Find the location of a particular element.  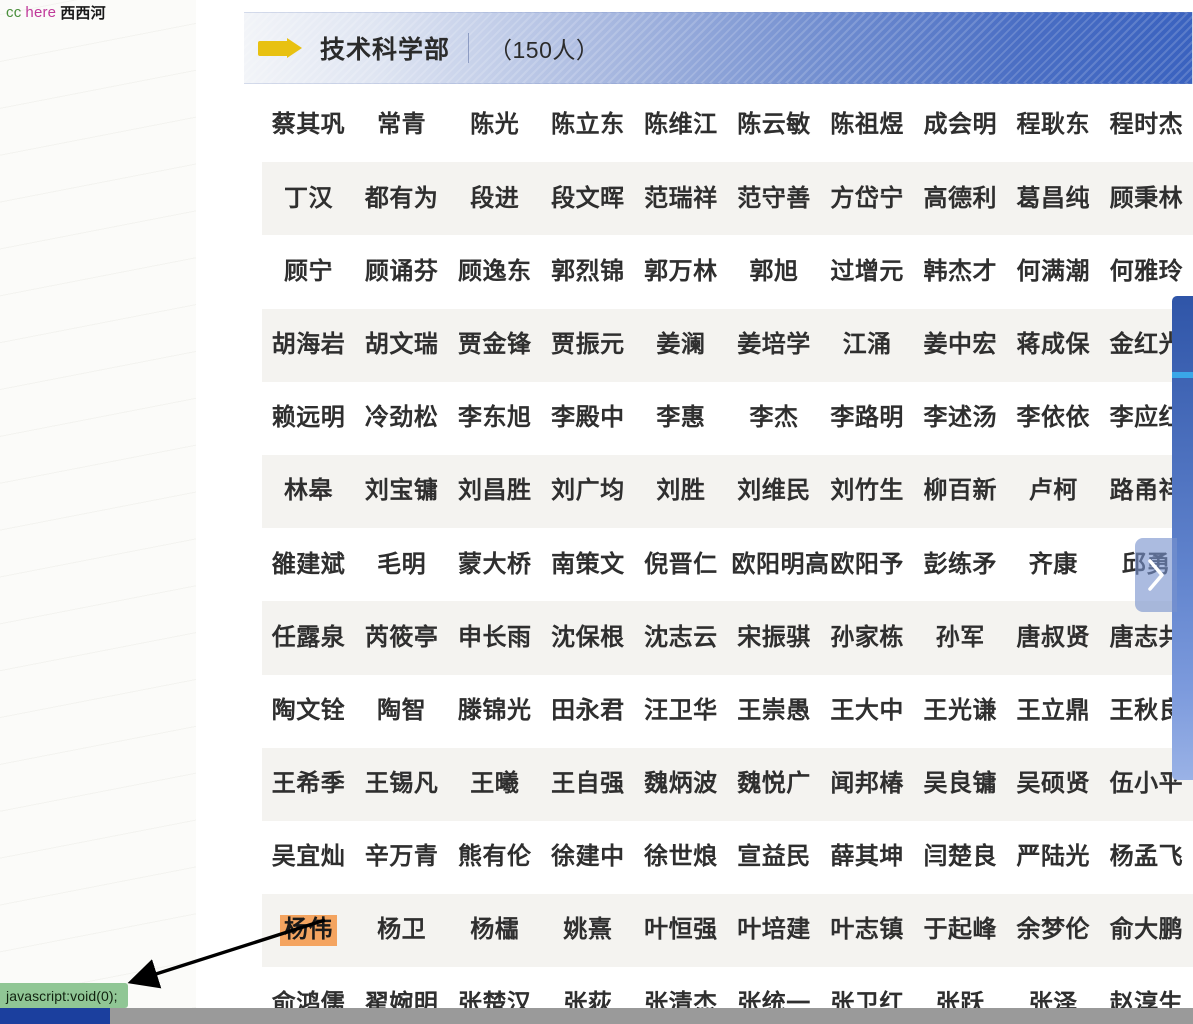

member-name-cell: 卢柯 is located at coordinates (1053, 491).